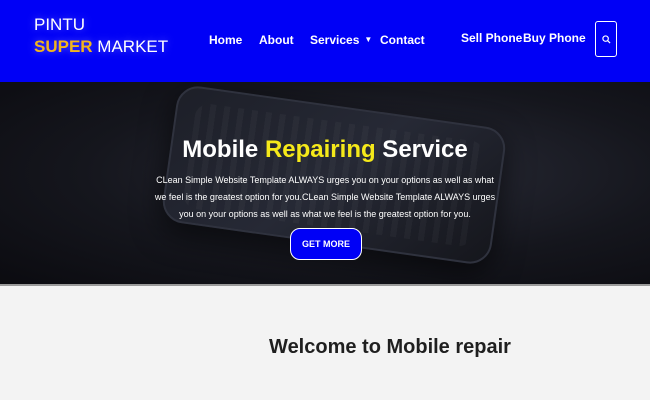 Image resolution: width=650 pixels, height=400 pixels. What do you see at coordinates (554, 38) in the screenshot?
I see `nav-buy-phone: Buy Phone` at bounding box center [554, 38].